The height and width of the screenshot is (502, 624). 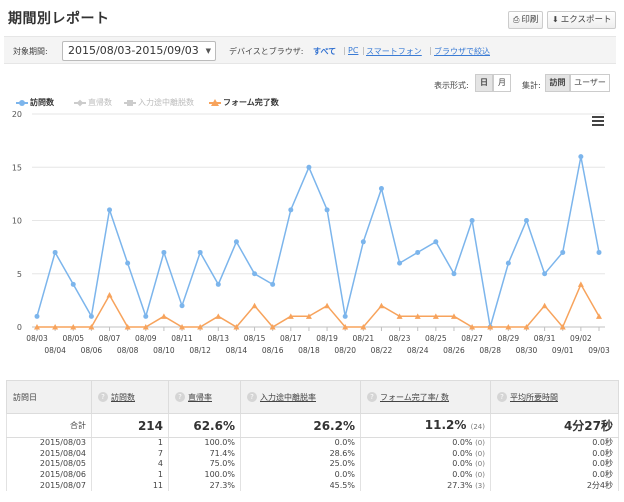 What do you see at coordinates (42, 102) in the screenshot?
I see `legend-label-visits: 訪問数` at bounding box center [42, 102].